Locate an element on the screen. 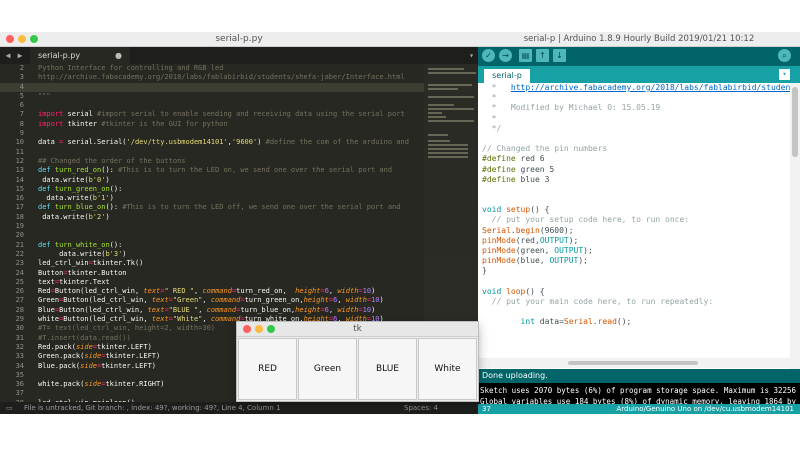  code-line: pinMode(green, OUTPUT); is located at coordinates (537, 250).